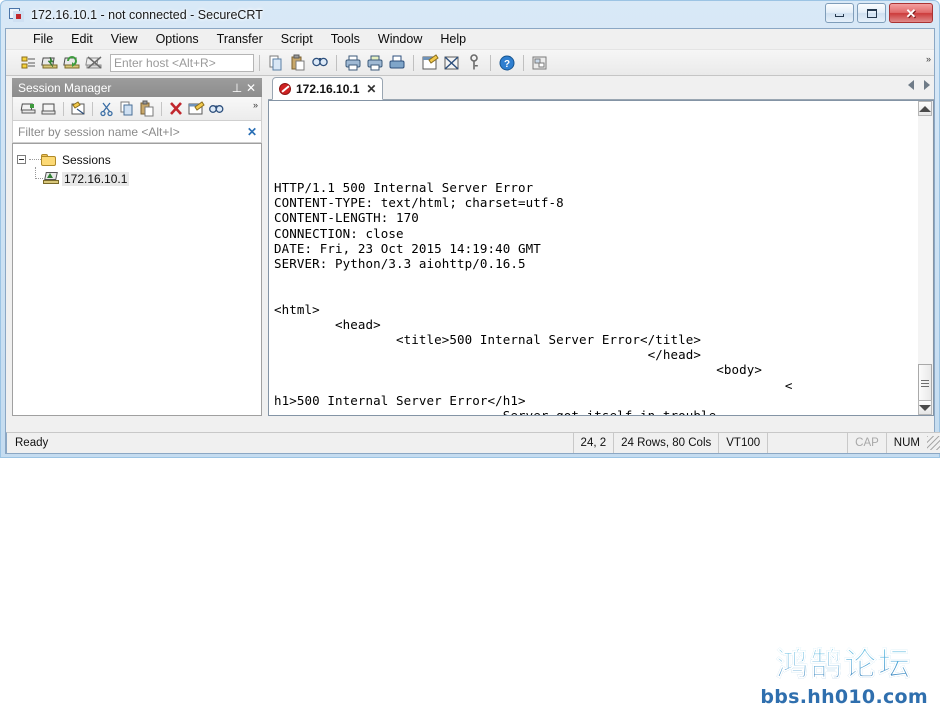  Describe the element at coordinates (911, 85) in the screenshot. I see `tab-prev-icon` at that location.